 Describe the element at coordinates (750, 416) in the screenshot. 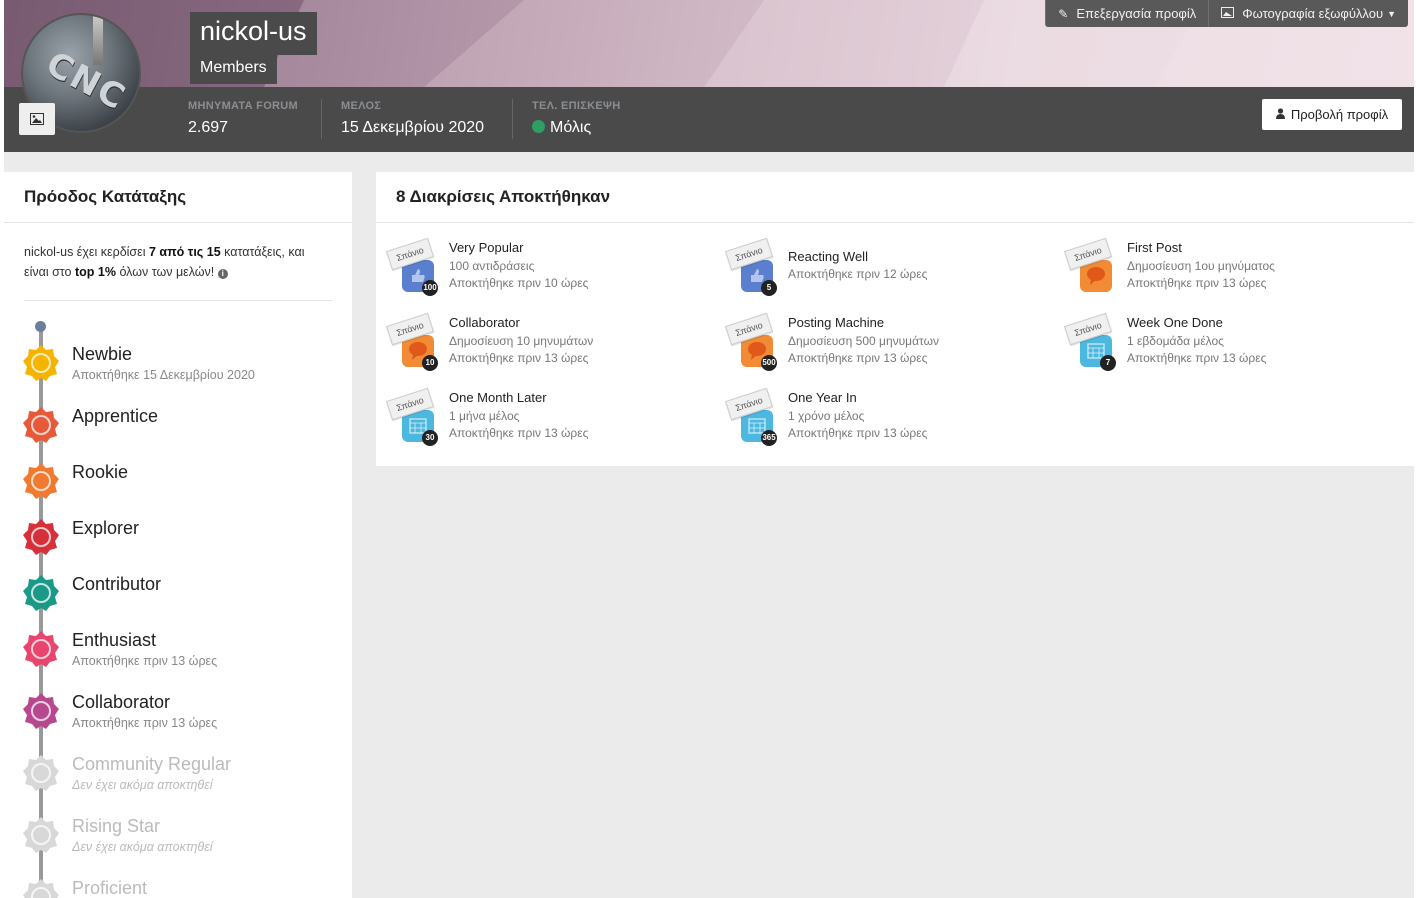

I see `calendar-icon: Σπάνιο 365` at that location.